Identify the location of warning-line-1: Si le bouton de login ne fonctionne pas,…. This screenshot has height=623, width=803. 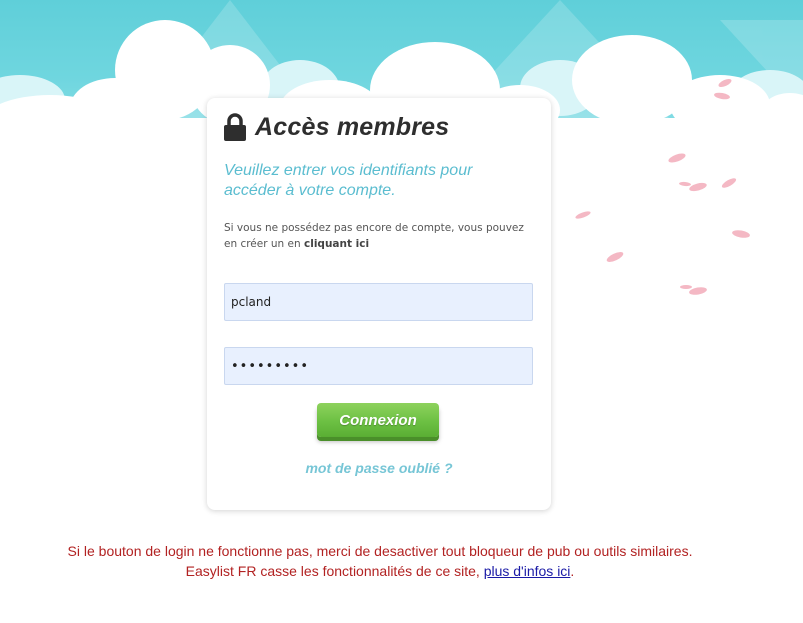
(380, 551).